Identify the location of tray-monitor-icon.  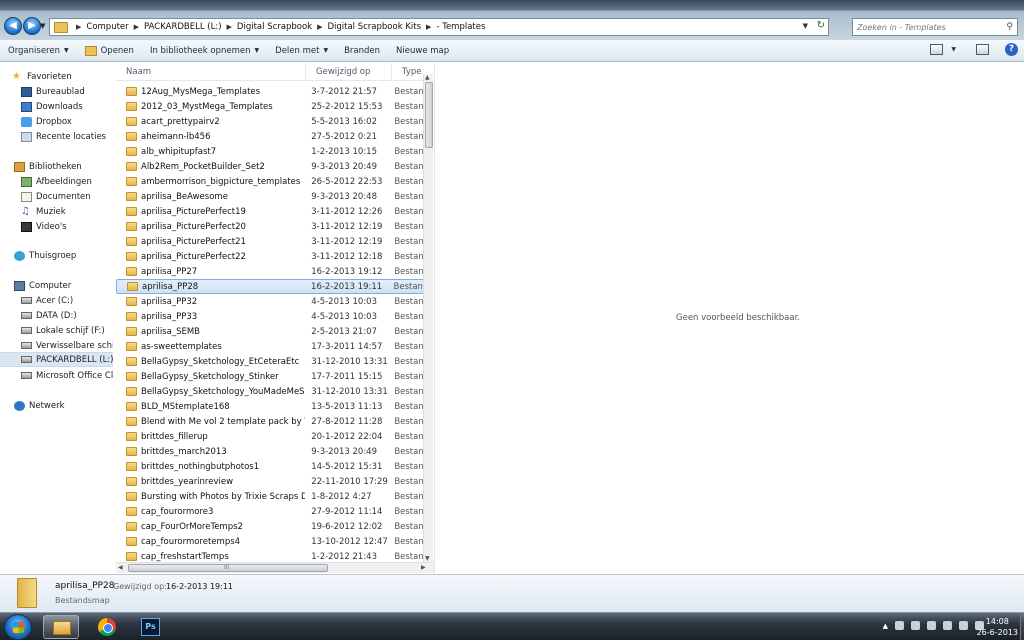
(931, 625).